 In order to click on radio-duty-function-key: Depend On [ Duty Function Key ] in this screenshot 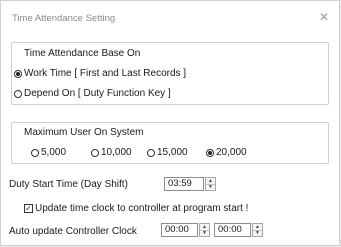, I will do `click(92, 93)`.